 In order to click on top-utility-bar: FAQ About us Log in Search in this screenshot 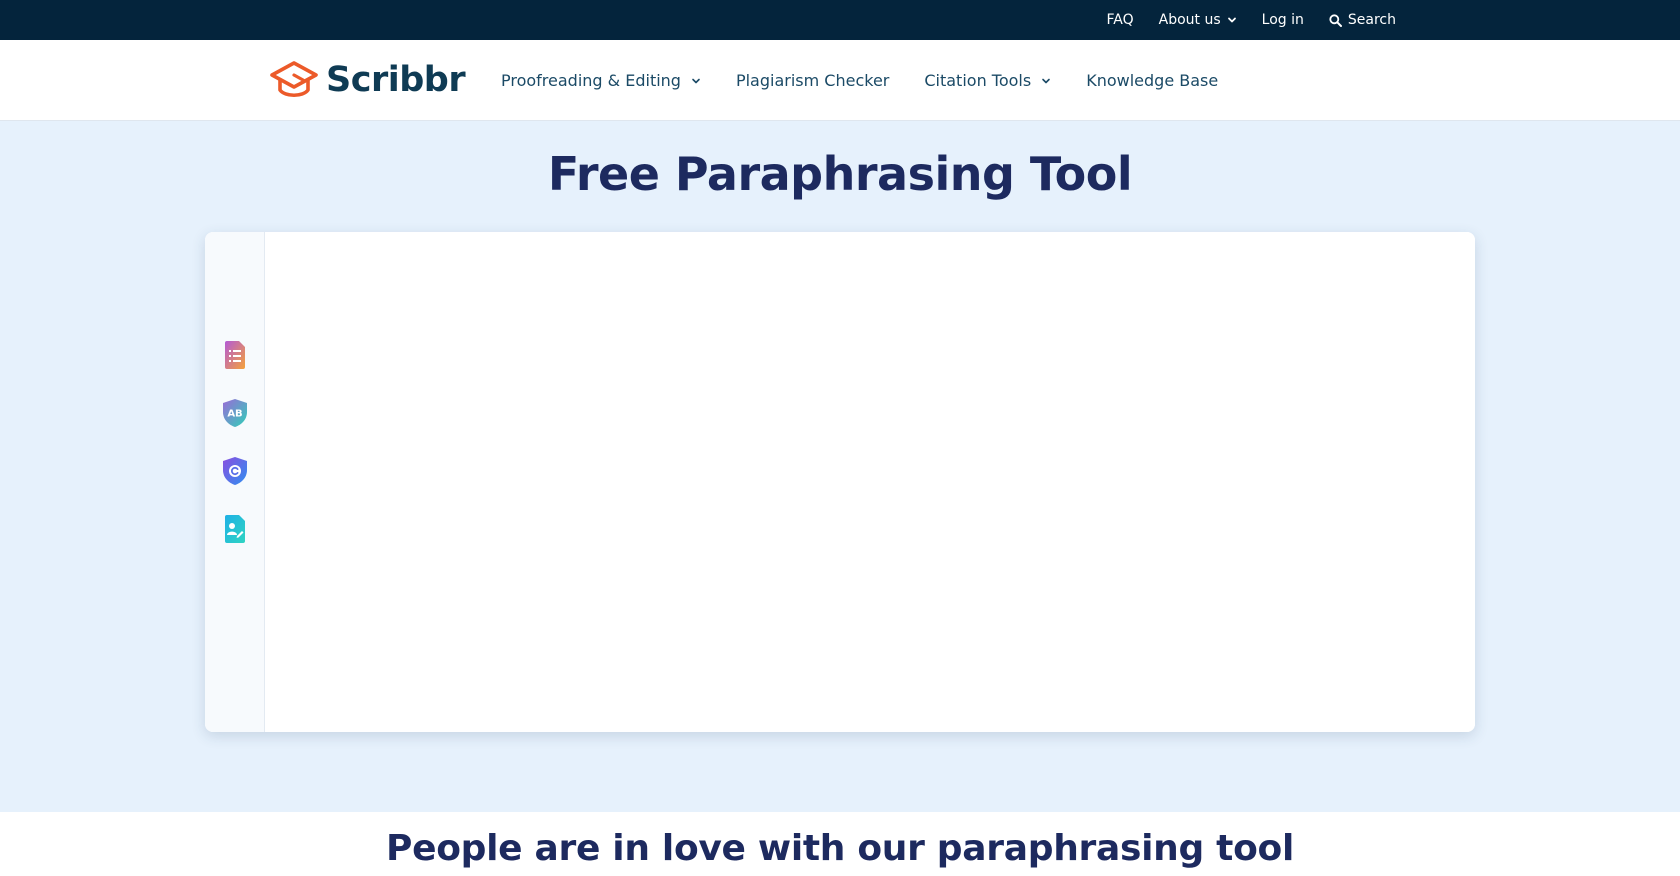, I will do `click(840, 20)`.